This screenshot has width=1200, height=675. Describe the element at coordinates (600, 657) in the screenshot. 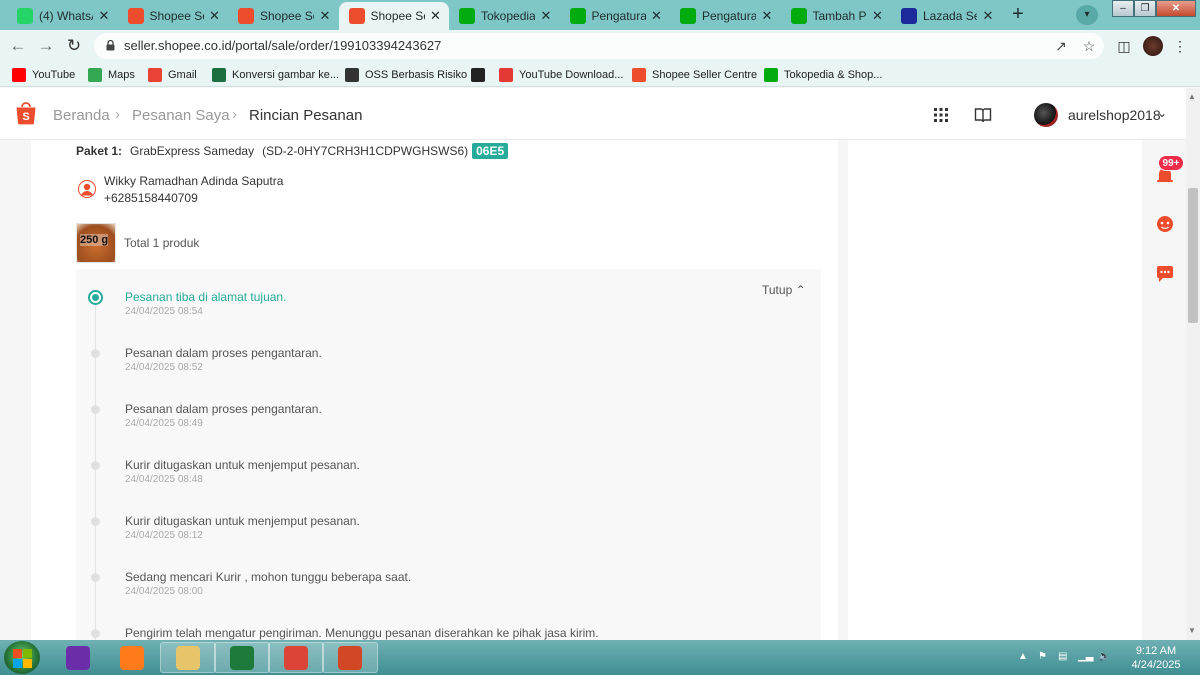

I see `windows-taskbar: ▲ ⚑ ▤ ▁▃ 🔈 9:12 AM 4/24/2025` at that location.